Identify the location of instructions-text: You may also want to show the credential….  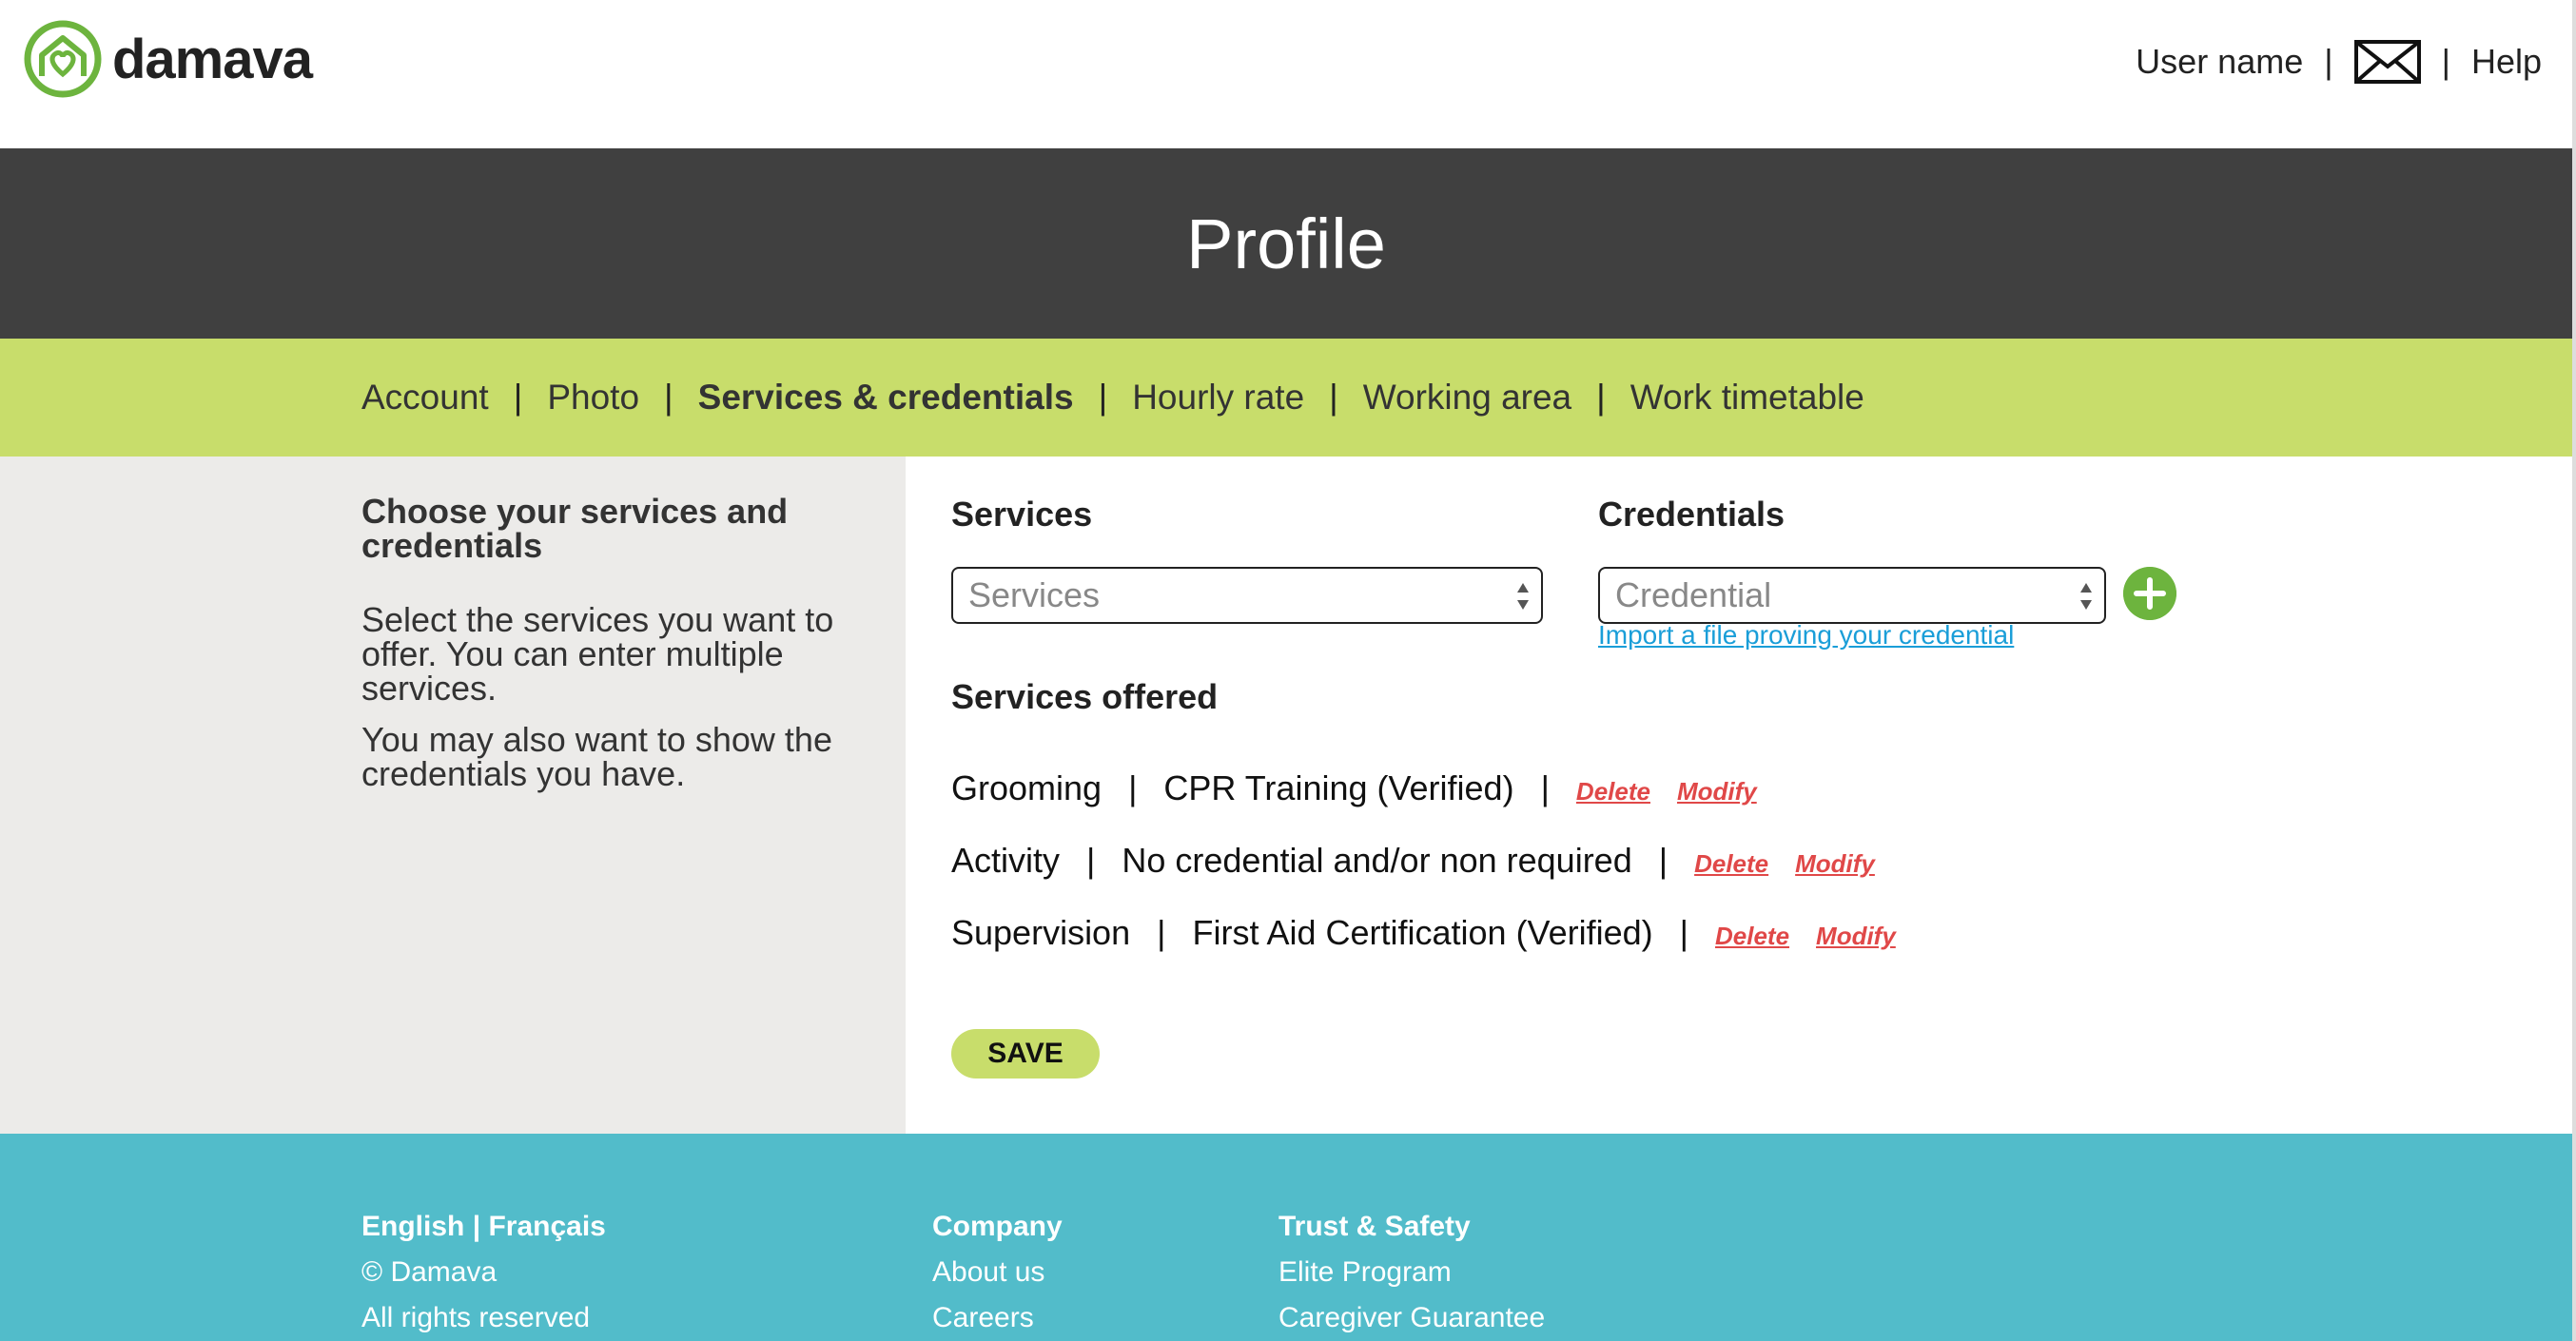
(597, 756).